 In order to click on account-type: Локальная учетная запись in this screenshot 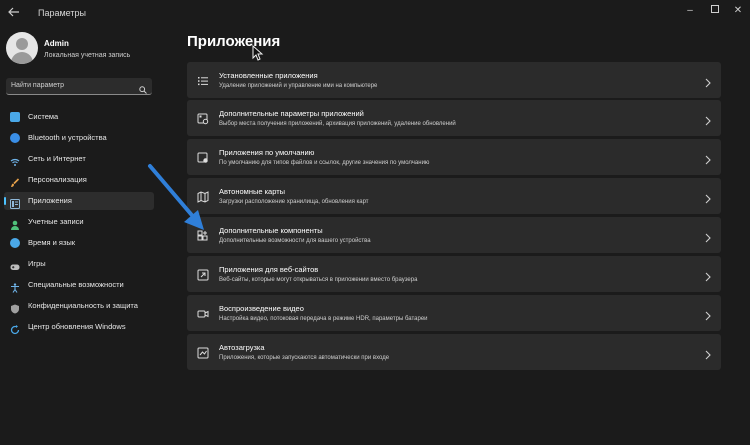, I will do `click(87, 55)`.